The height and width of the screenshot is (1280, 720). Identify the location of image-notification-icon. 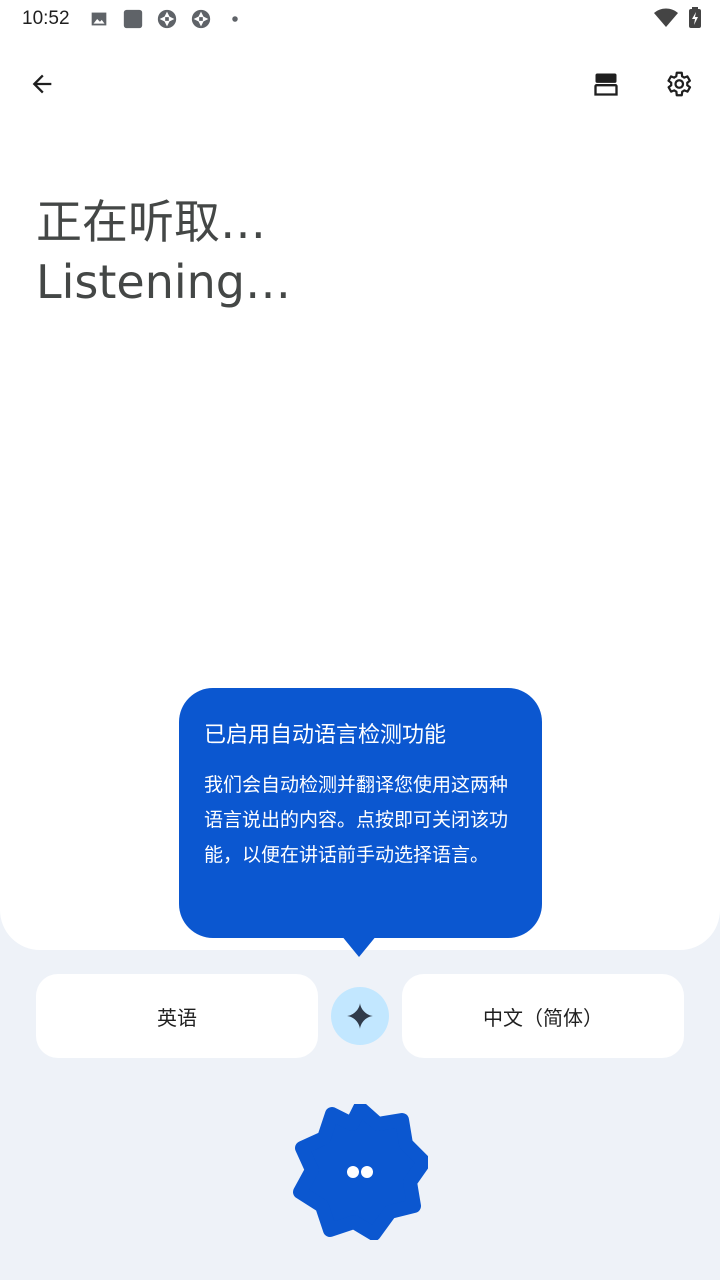
(98, 19).